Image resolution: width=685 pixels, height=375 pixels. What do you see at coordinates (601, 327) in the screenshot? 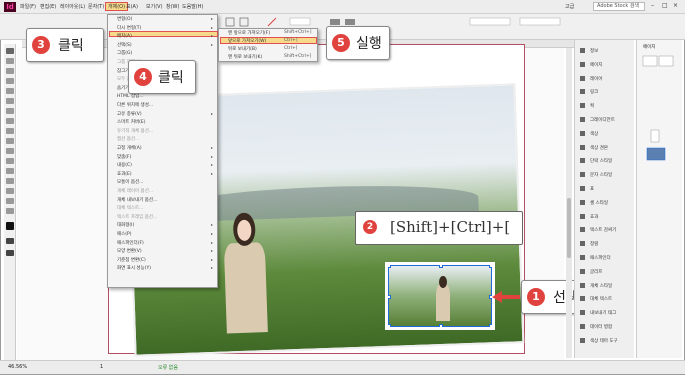
I see `panel-item: 데이터 병합` at bounding box center [601, 327].